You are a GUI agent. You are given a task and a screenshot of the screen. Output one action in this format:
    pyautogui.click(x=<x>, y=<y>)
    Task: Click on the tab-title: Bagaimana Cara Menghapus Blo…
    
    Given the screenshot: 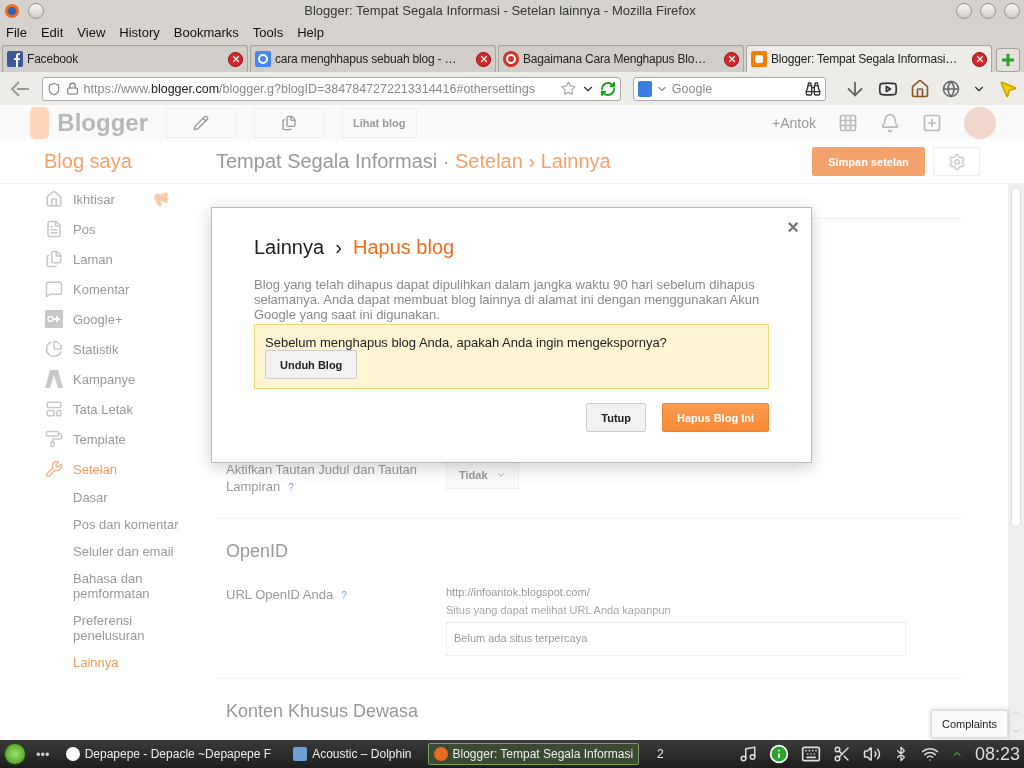 What is the action you would take?
    pyautogui.click(x=615, y=59)
    